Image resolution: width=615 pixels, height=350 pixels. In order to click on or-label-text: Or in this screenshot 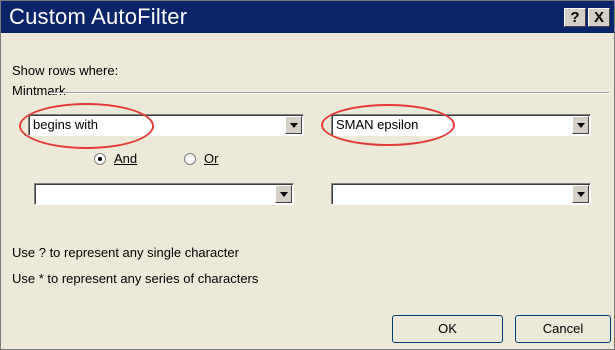, I will do `click(211, 158)`.